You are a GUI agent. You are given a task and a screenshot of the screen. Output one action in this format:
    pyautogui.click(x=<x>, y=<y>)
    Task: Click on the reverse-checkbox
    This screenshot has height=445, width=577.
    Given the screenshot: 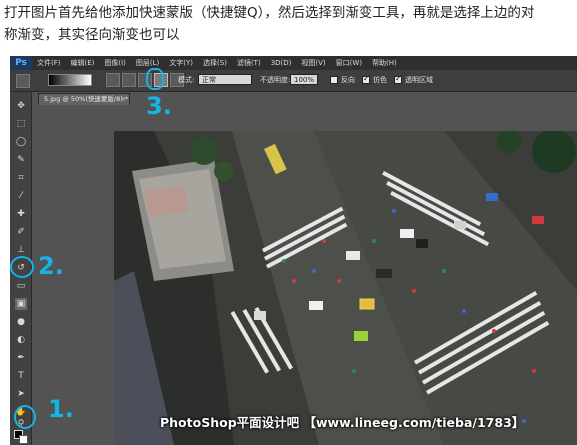 What is the action you would take?
    pyautogui.click(x=334, y=80)
    